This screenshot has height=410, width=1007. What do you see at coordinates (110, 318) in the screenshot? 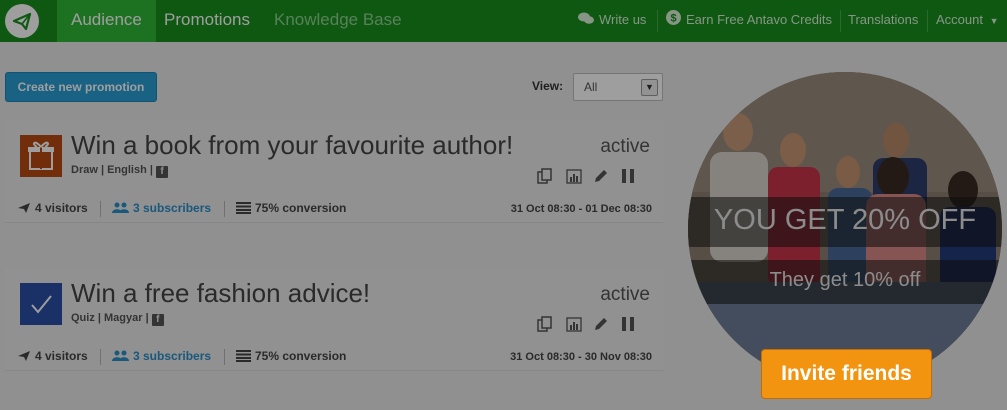
I see `promotion-meta-text: Quiz | Magyar |` at bounding box center [110, 318].